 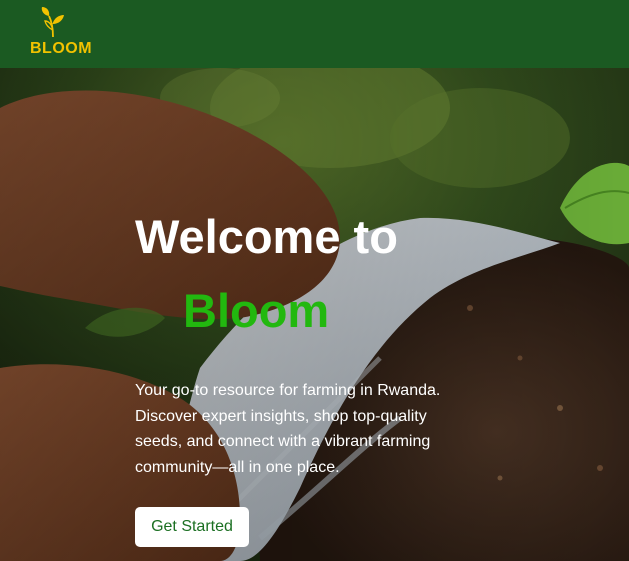 I want to click on get-started-button: Get Started, so click(x=192, y=527).